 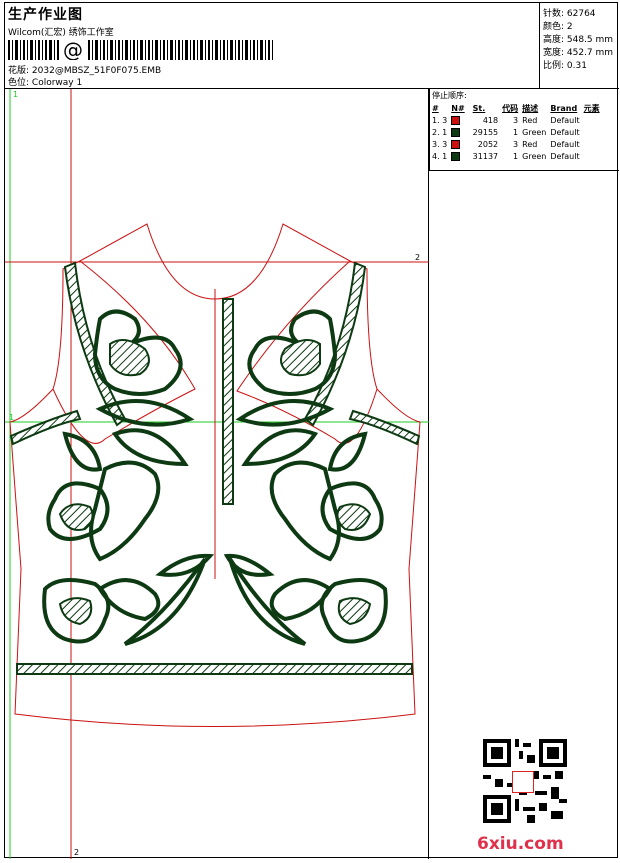 I want to click on stop-index: 3. 3, so click(x=440, y=144).